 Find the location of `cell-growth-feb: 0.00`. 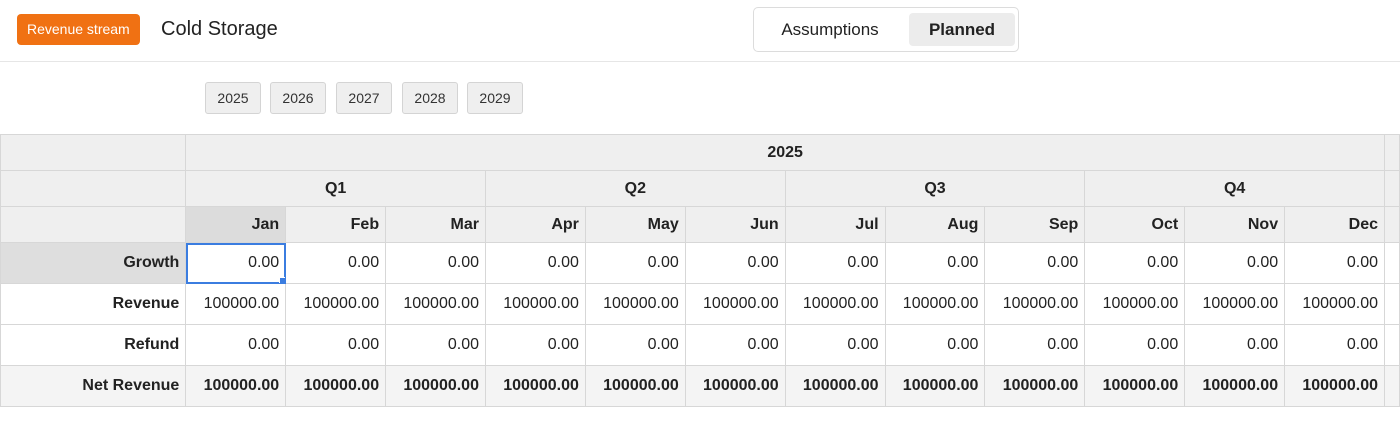

cell-growth-feb: 0.00 is located at coordinates (336, 263).